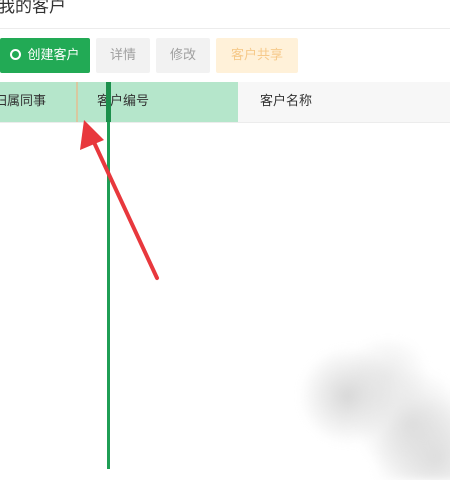  I want to click on column-header-colleague: 归属同事, so click(38, 102).